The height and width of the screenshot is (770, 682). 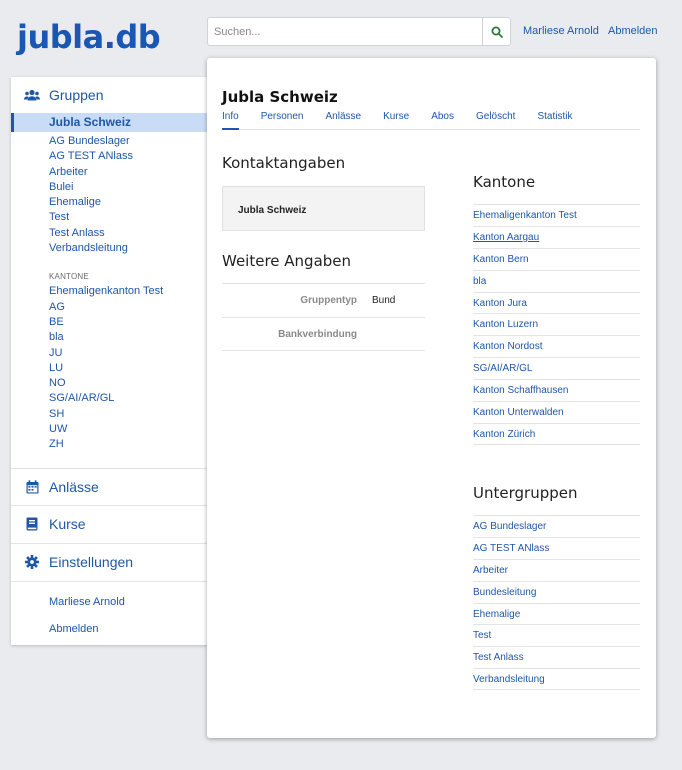 I want to click on calendar-icon, so click(x=32, y=487).